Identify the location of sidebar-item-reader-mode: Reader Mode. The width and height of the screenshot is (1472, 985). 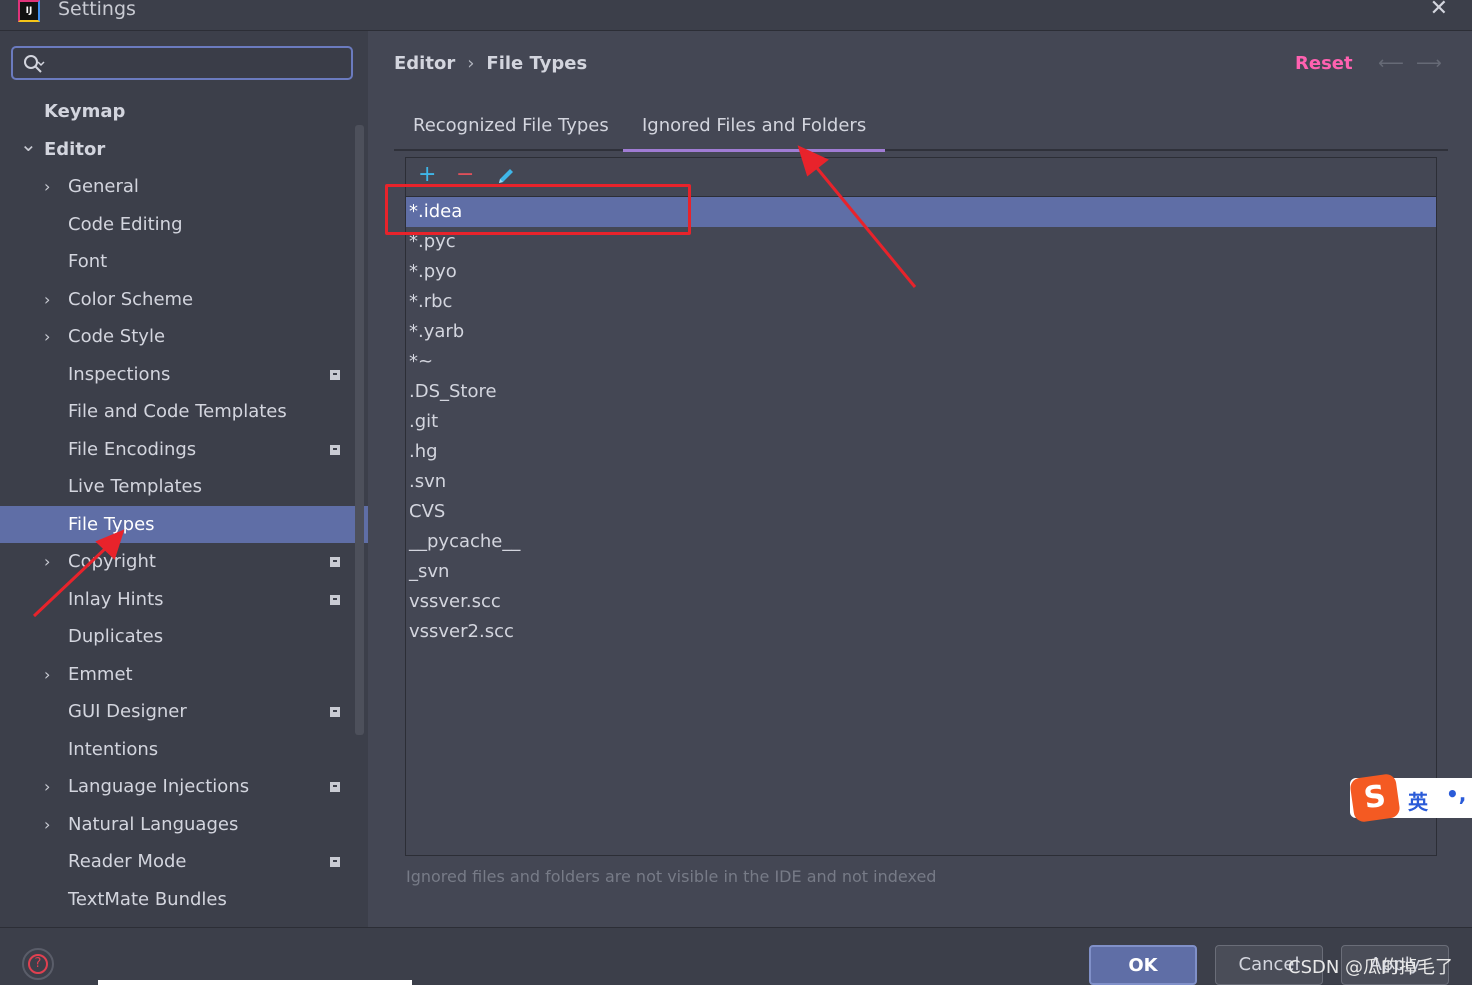
(184, 862).